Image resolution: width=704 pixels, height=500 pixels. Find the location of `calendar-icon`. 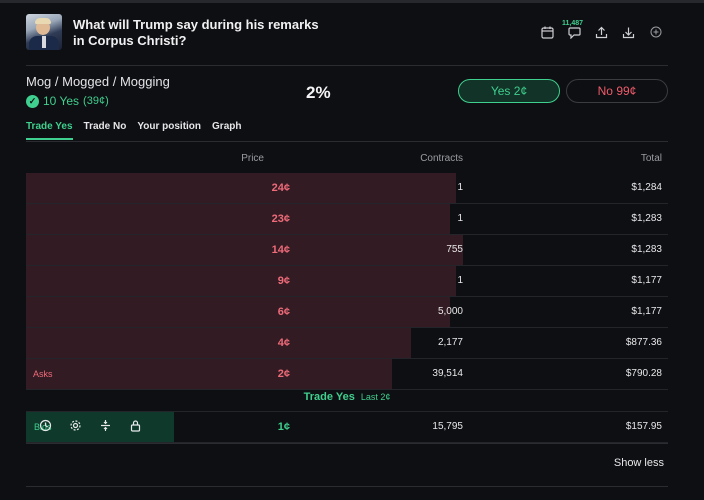

calendar-icon is located at coordinates (548, 33).